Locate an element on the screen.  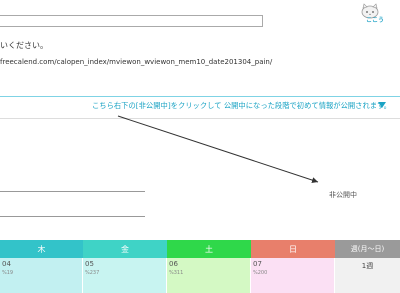
header-sat: 土 is located at coordinates (209, 249).